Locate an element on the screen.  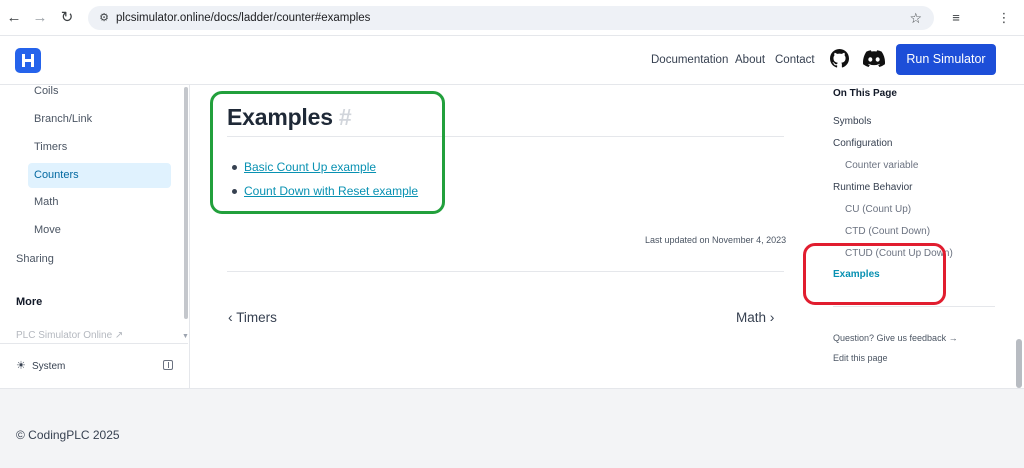
toc-link-ctd: CTD (Count Down) is located at coordinates (887, 232).